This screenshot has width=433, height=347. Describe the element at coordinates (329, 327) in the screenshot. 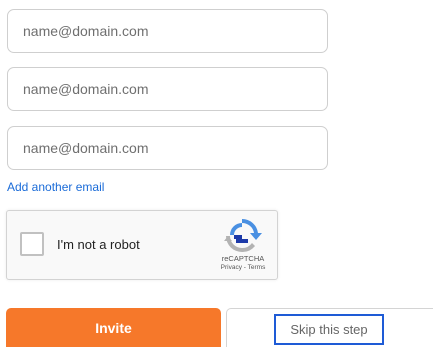

I see `skip-step-button` at that location.